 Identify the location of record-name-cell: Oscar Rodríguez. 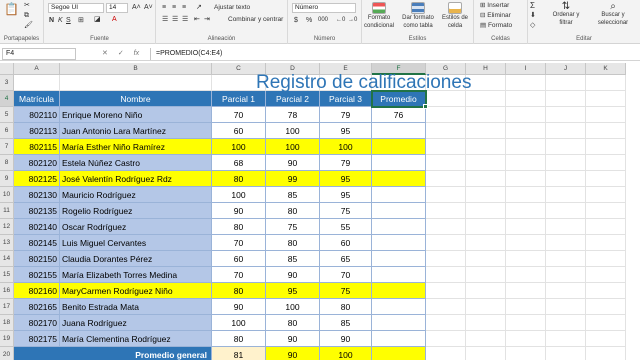
(136, 227).